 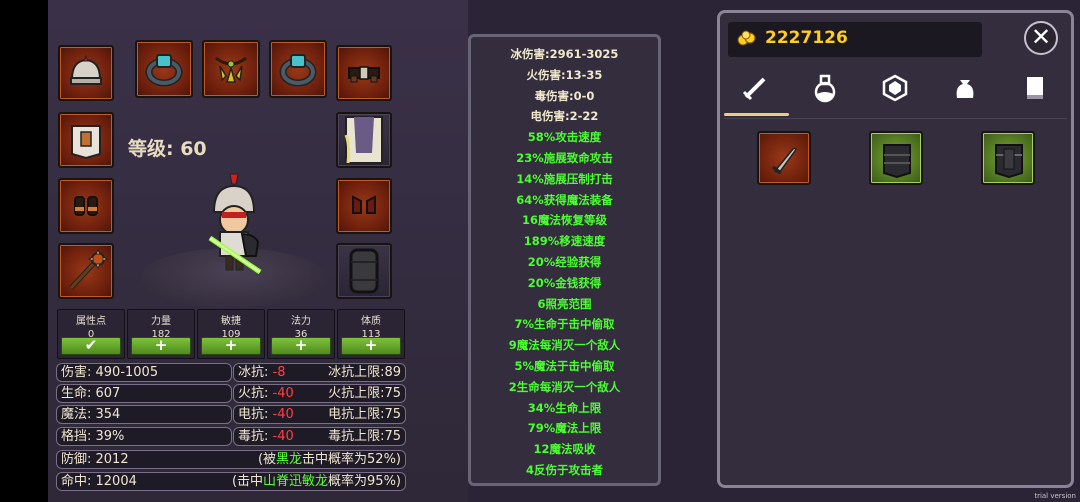 What do you see at coordinates (95, 459) in the screenshot?
I see `defense-value: 防御: 2012` at bounding box center [95, 459].